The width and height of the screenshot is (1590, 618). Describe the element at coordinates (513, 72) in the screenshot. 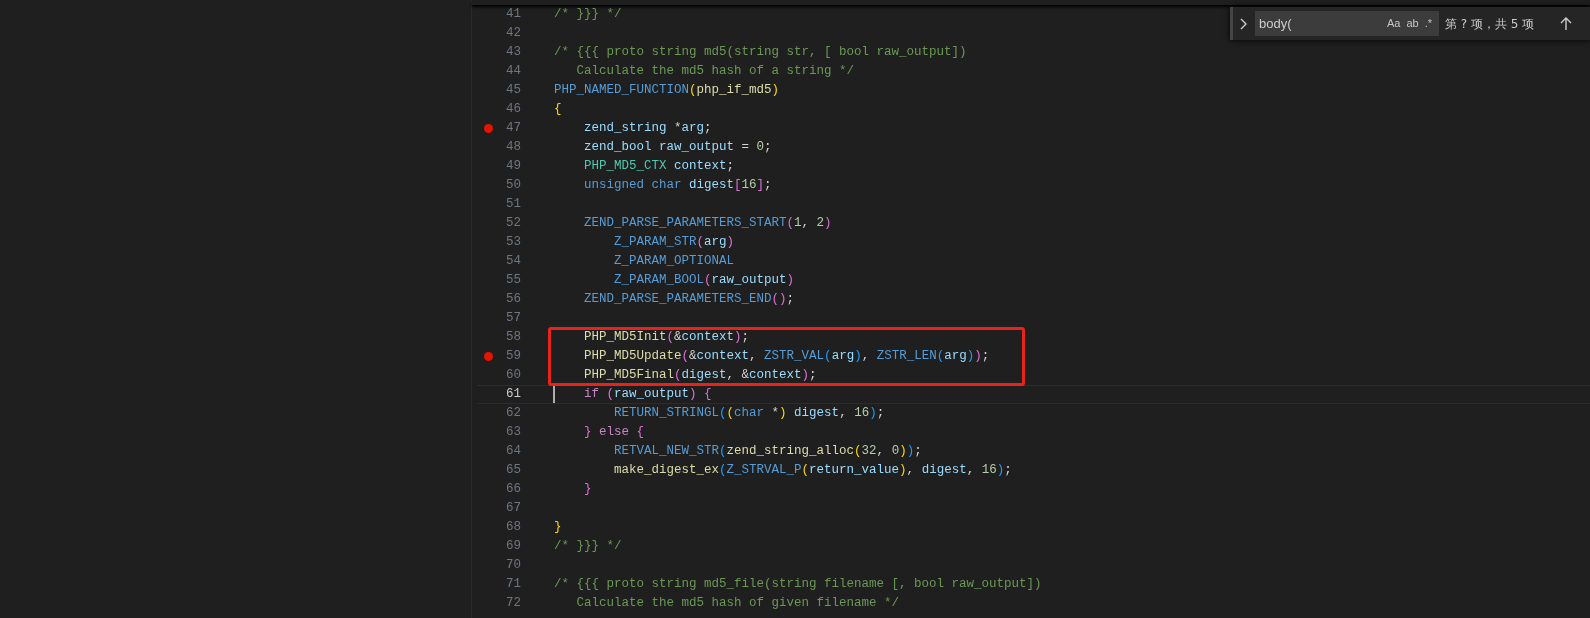

I see `line-number: 44` at that location.